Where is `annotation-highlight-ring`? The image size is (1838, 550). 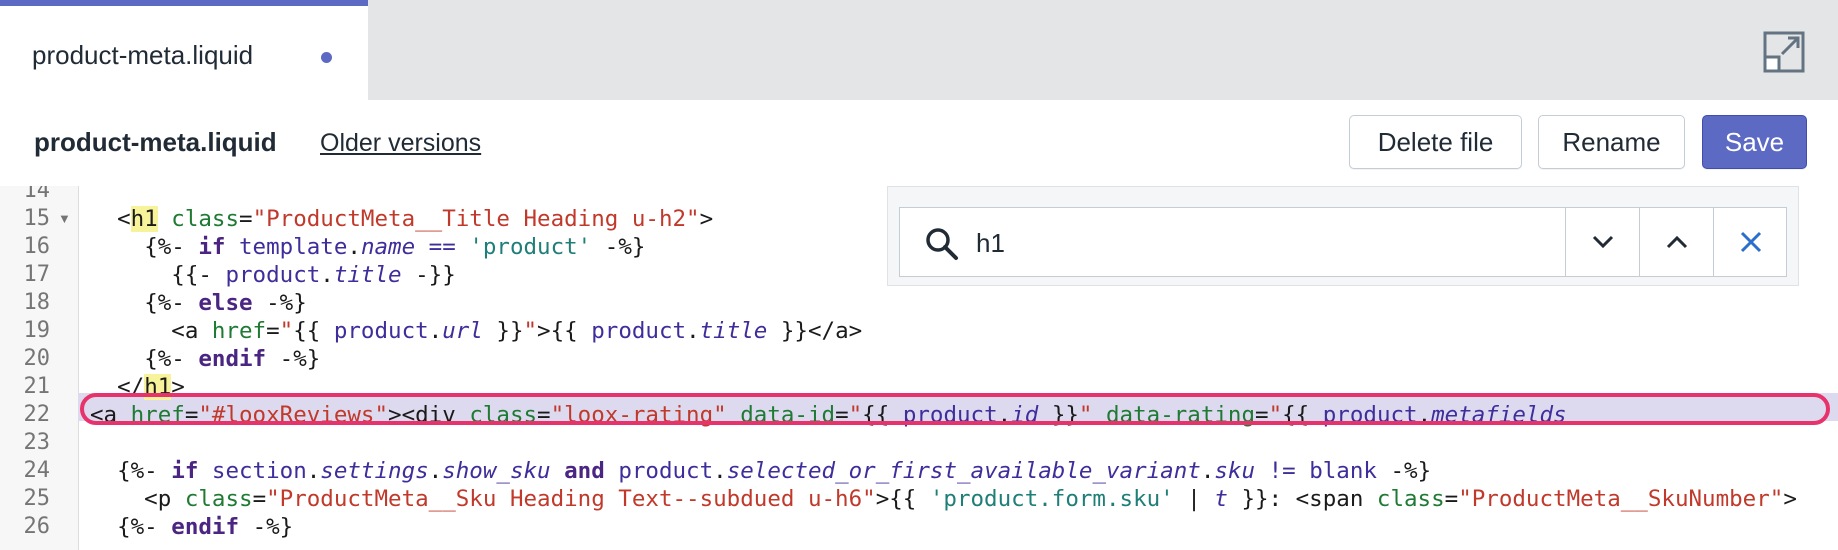 annotation-highlight-ring is located at coordinates (955, 409).